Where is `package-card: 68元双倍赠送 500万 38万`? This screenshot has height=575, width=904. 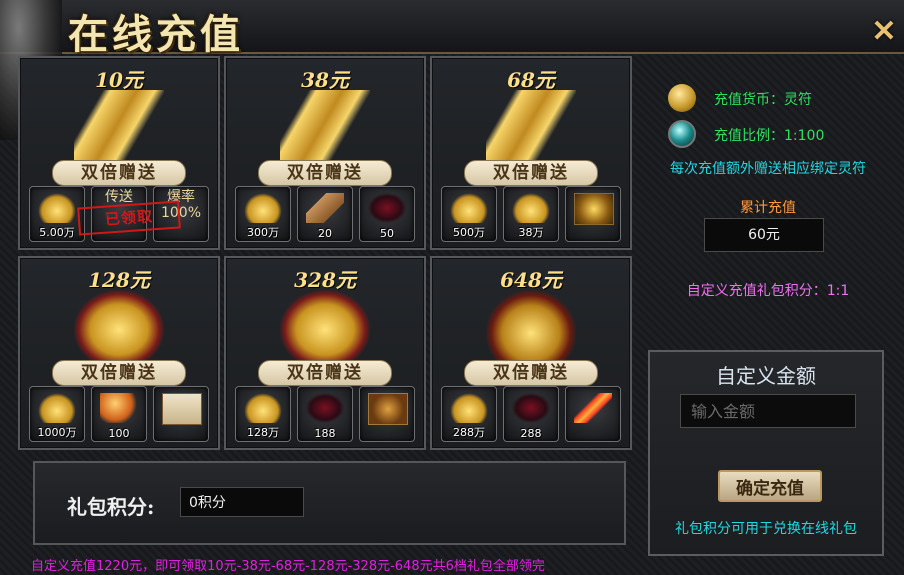 package-card: 68元双倍赠送 500万 38万 is located at coordinates (531, 153).